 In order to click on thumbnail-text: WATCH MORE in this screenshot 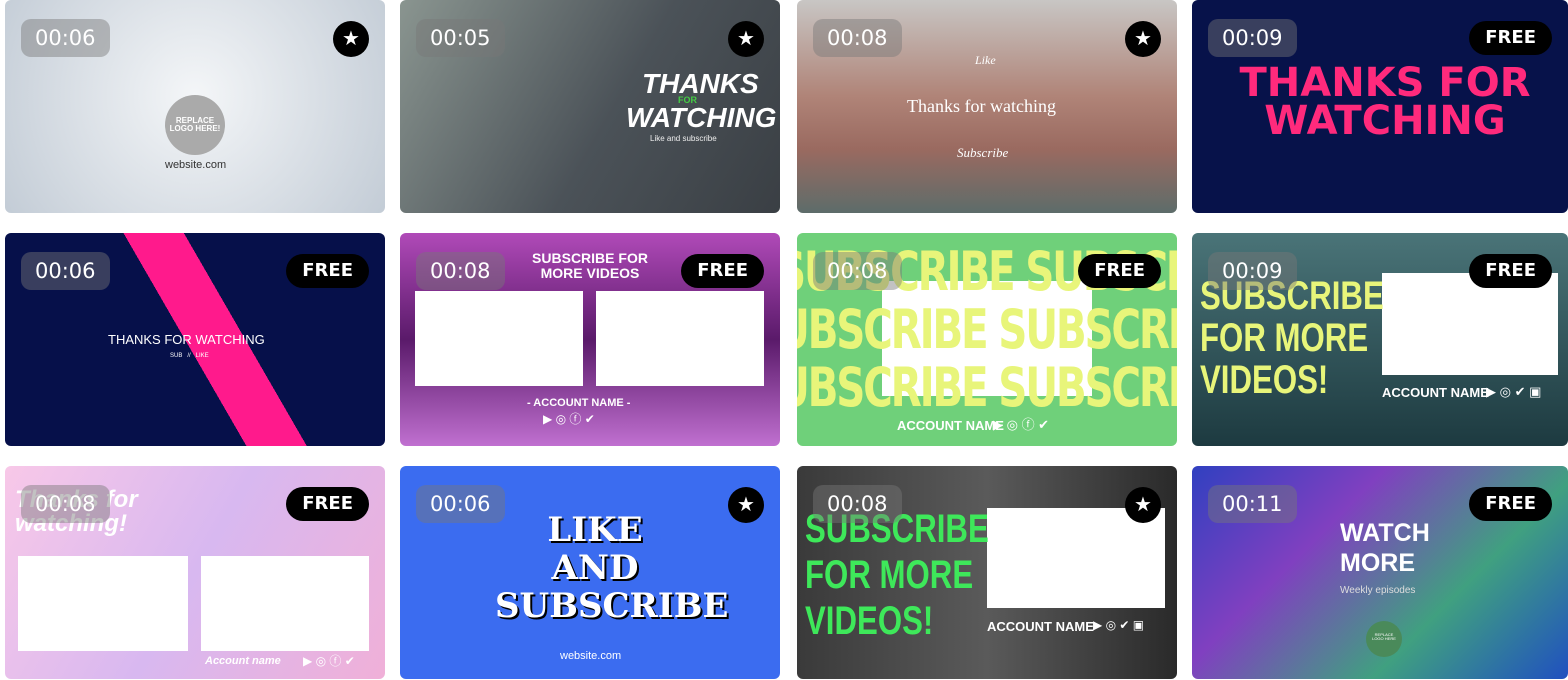, I will do `click(1385, 548)`.